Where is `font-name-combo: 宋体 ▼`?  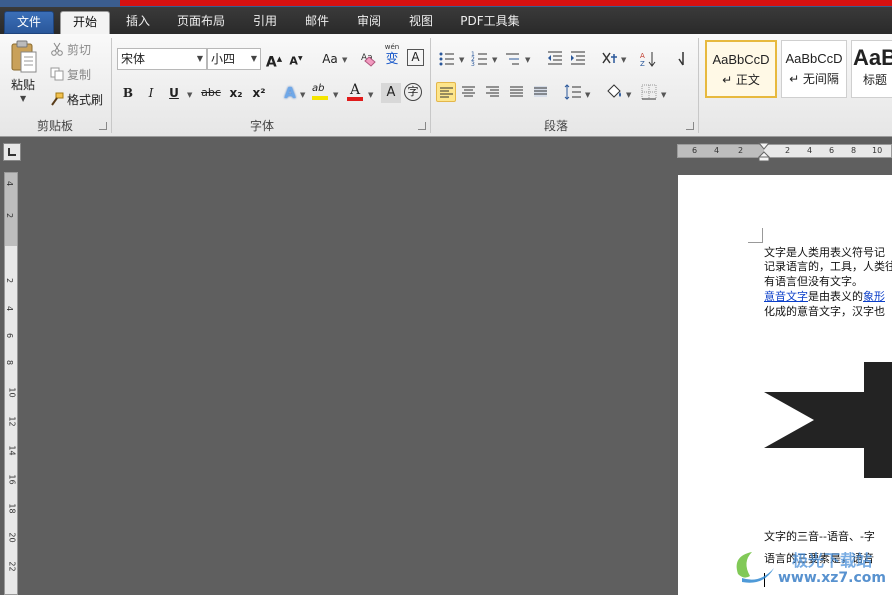 font-name-combo: 宋体 ▼ is located at coordinates (162, 59).